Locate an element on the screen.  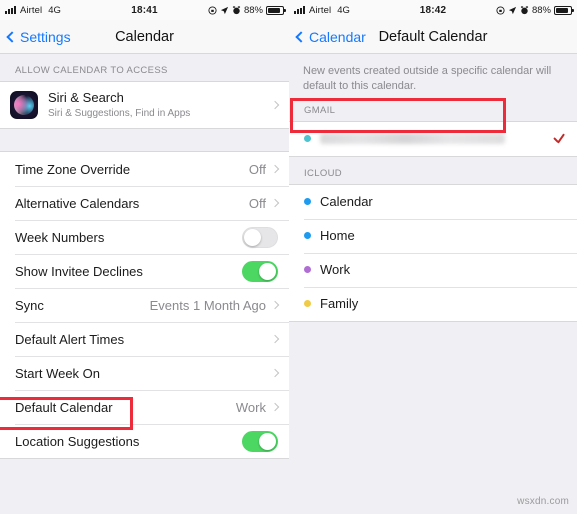
gmail-account-list is located at coordinates (433, 138).